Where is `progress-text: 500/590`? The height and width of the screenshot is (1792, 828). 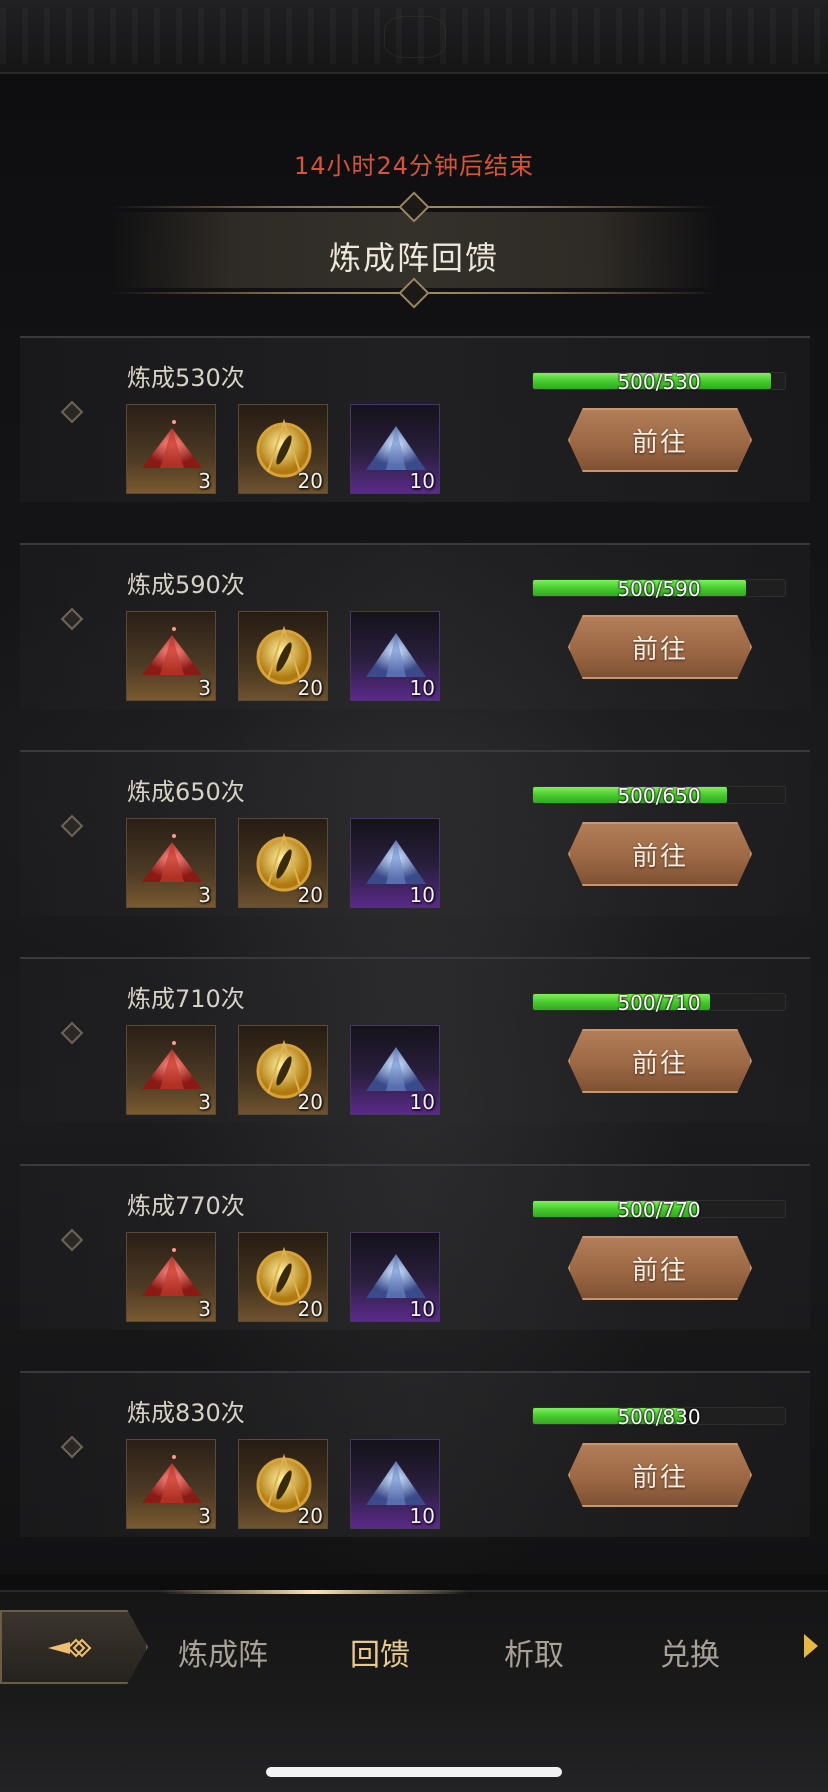
progress-text: 500/590 is located at coordinates (659, 589).